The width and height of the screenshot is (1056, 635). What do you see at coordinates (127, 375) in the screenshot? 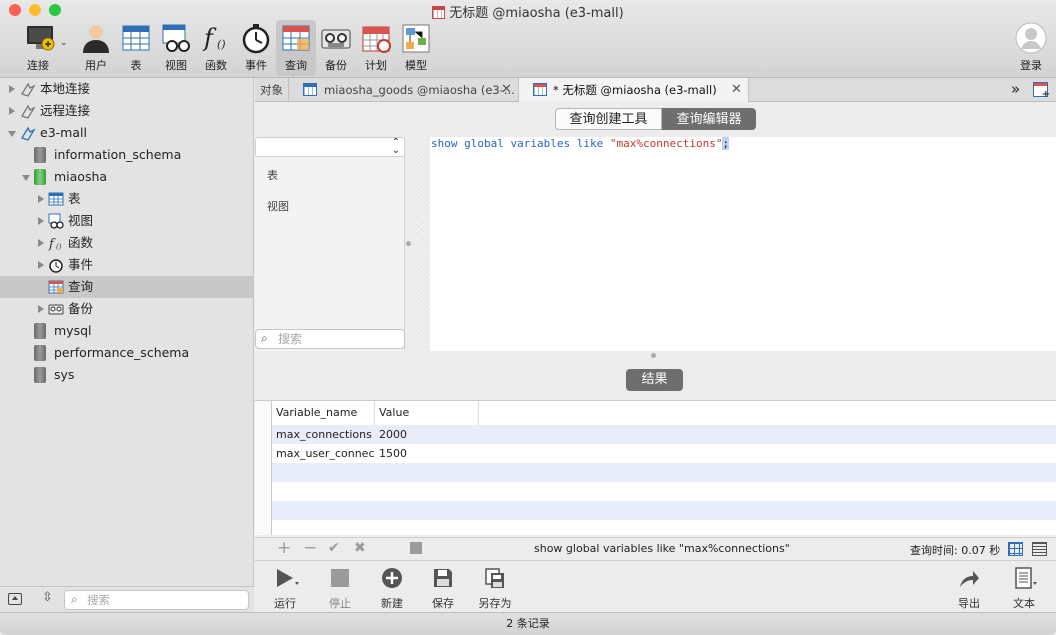
I see `tree-item-sys: sys` at bounding box center [127, 375].